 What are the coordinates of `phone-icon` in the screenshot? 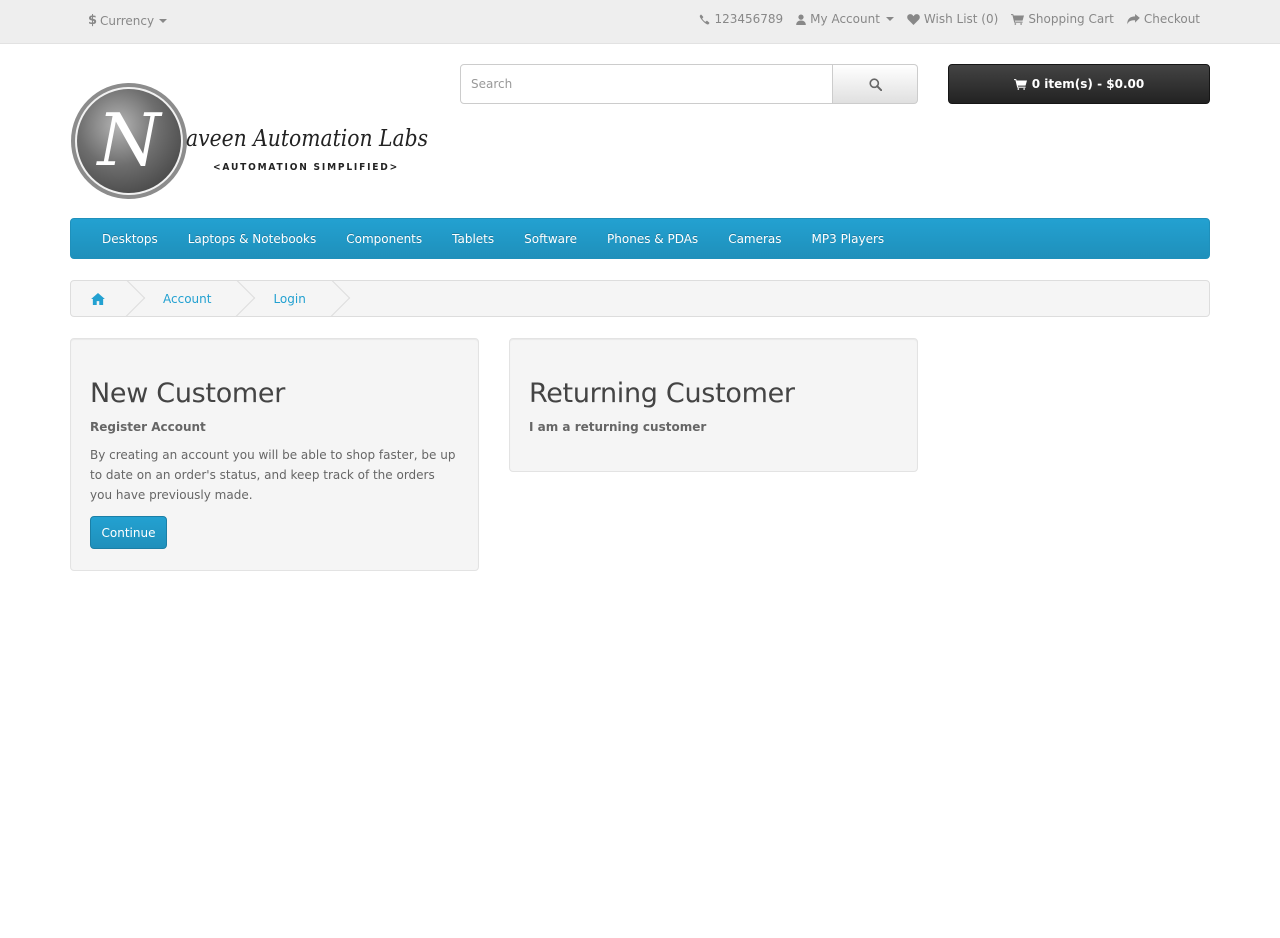 It's located at (705, 19).